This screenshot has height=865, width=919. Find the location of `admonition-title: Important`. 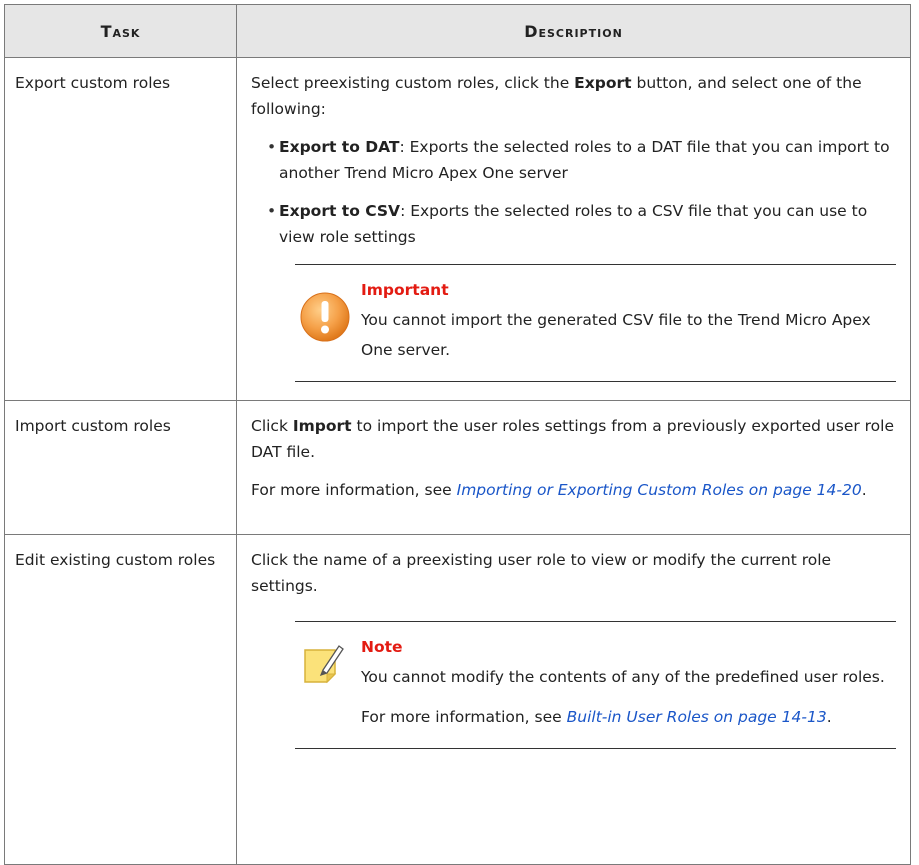

admonition-title: Important is located at coordinates (405, 290).